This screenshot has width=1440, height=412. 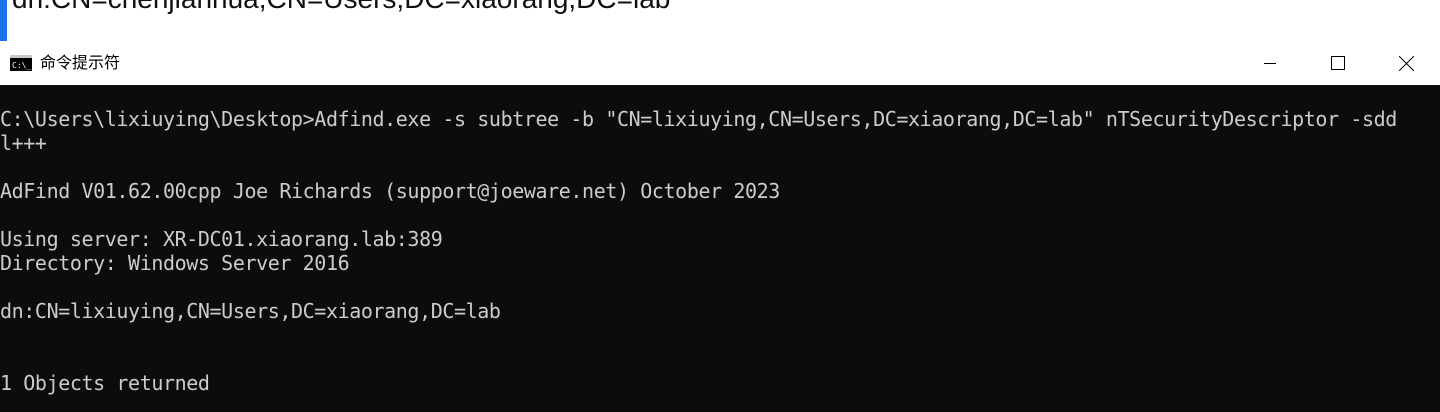 I want to click on console-line-command-wrap: l+++, so click(x=23, y=143).